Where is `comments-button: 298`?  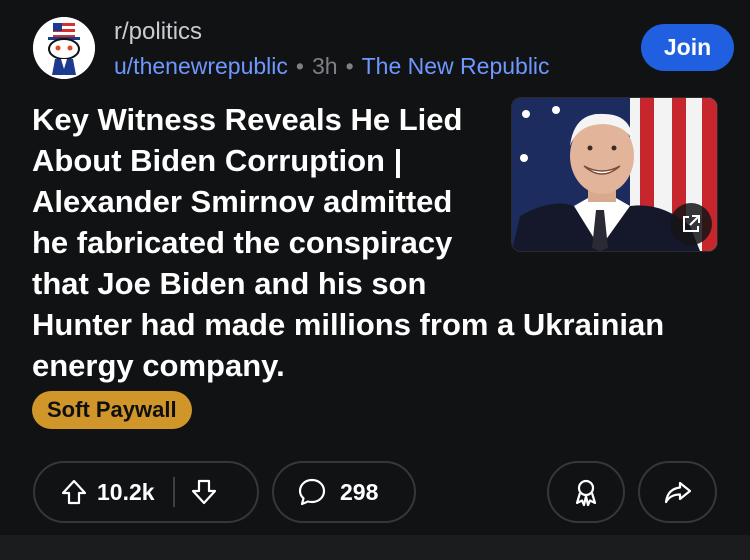
comments-button: 298 is located at coordinates (344, 492).